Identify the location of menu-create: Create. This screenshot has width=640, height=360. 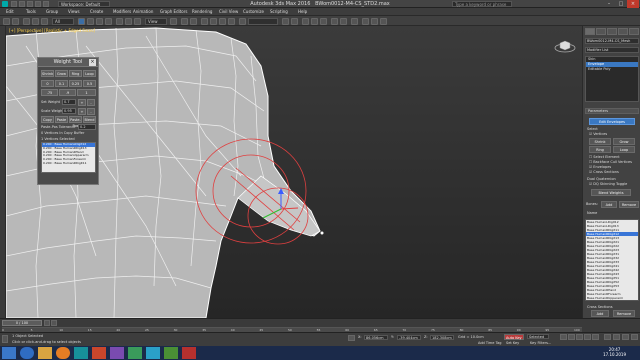
(96, 11).